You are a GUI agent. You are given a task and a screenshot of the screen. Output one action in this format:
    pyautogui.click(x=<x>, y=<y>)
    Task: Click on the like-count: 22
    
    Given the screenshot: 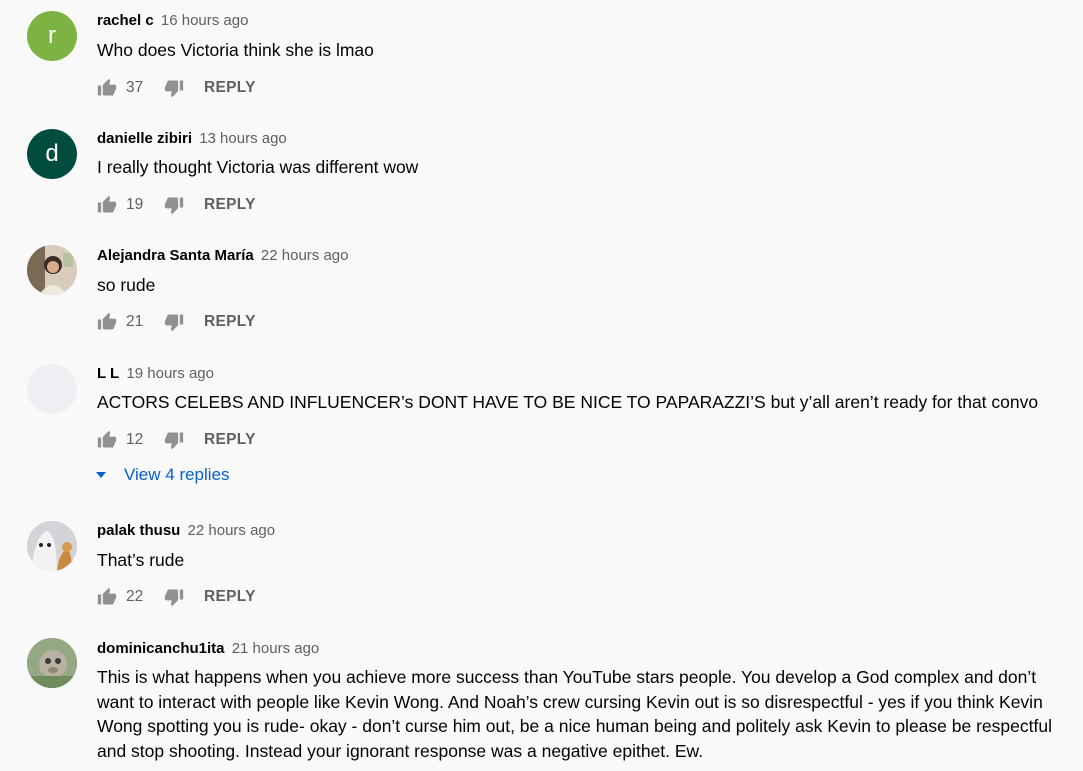 What is the action you would take?
    pyautogui.click(x=135, y=596)
    